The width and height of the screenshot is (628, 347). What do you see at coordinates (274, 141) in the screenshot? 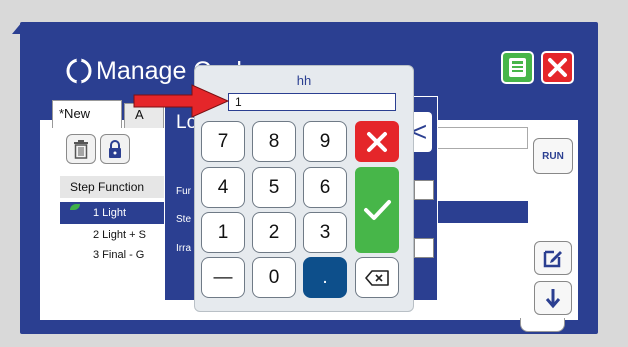
I see `key-8: 8` at bounding box center [274, 141].